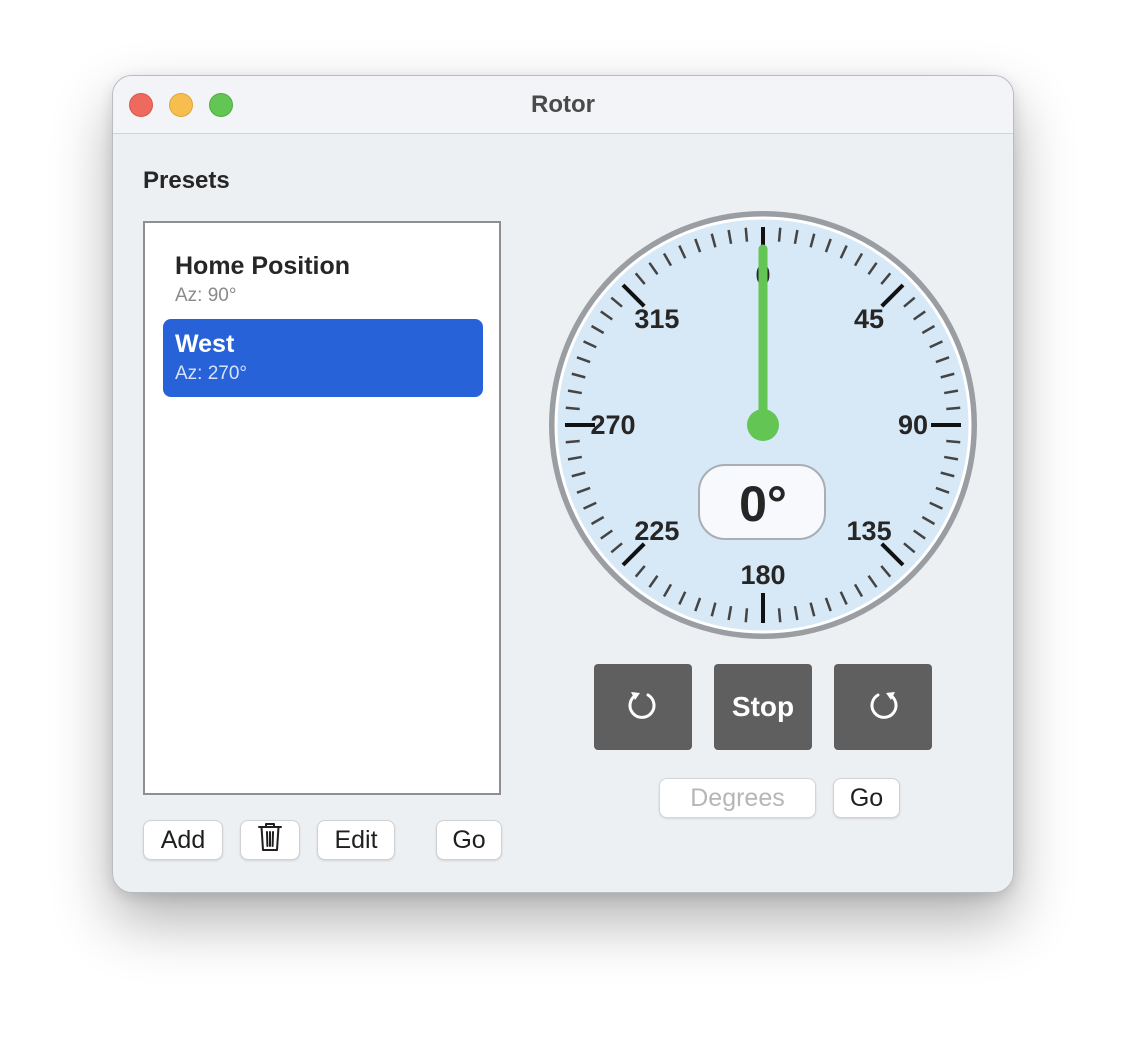 The width and height of the screenshot is (1124, 1040). I want to click on window-title: Rotor, so click(563, 104).